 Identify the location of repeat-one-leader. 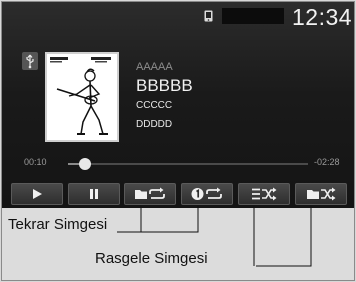
(170, 219).